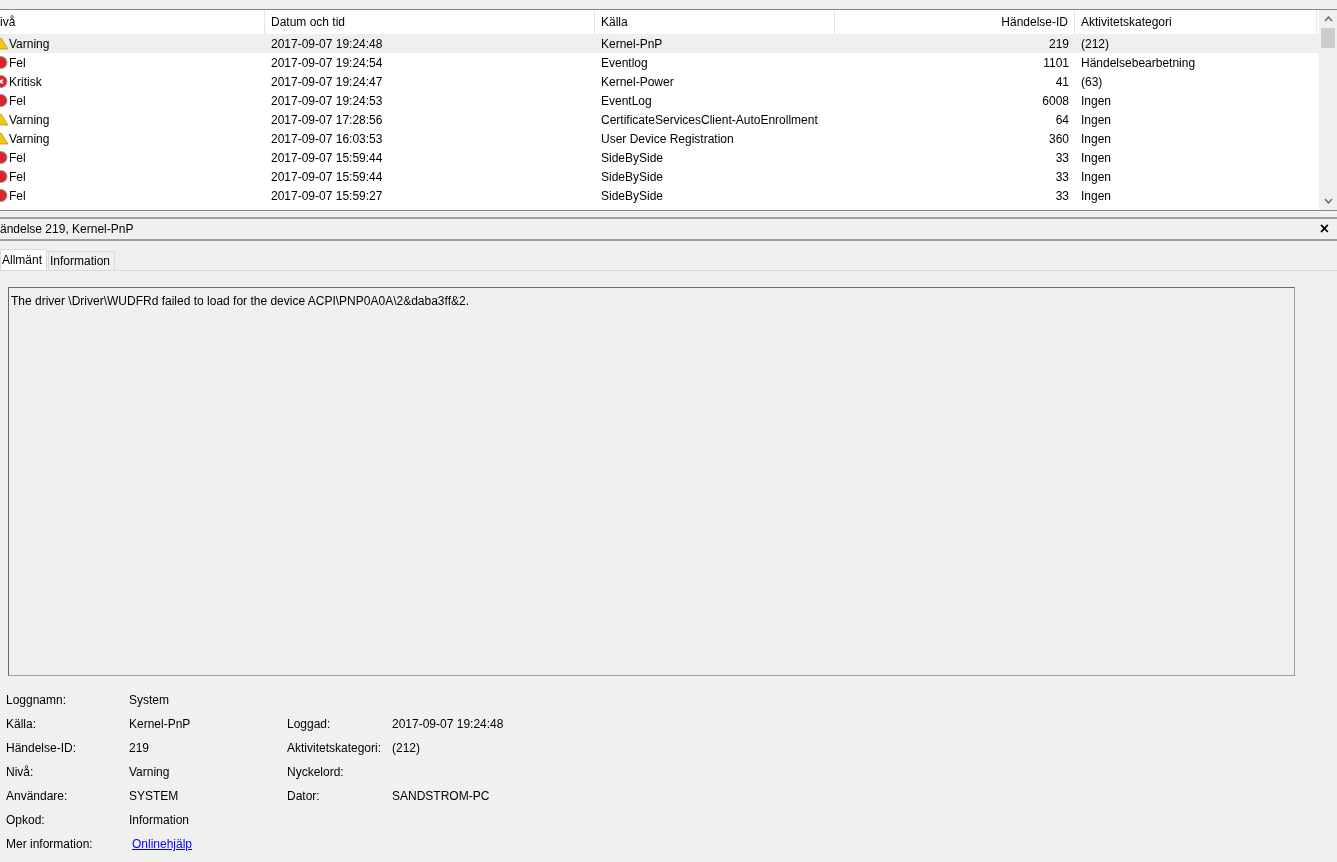 The image size is (1337, 862). Describe the element at coordinates (667, 138) in the screenshot. I see `table-cell: User Device Registration` at that location.